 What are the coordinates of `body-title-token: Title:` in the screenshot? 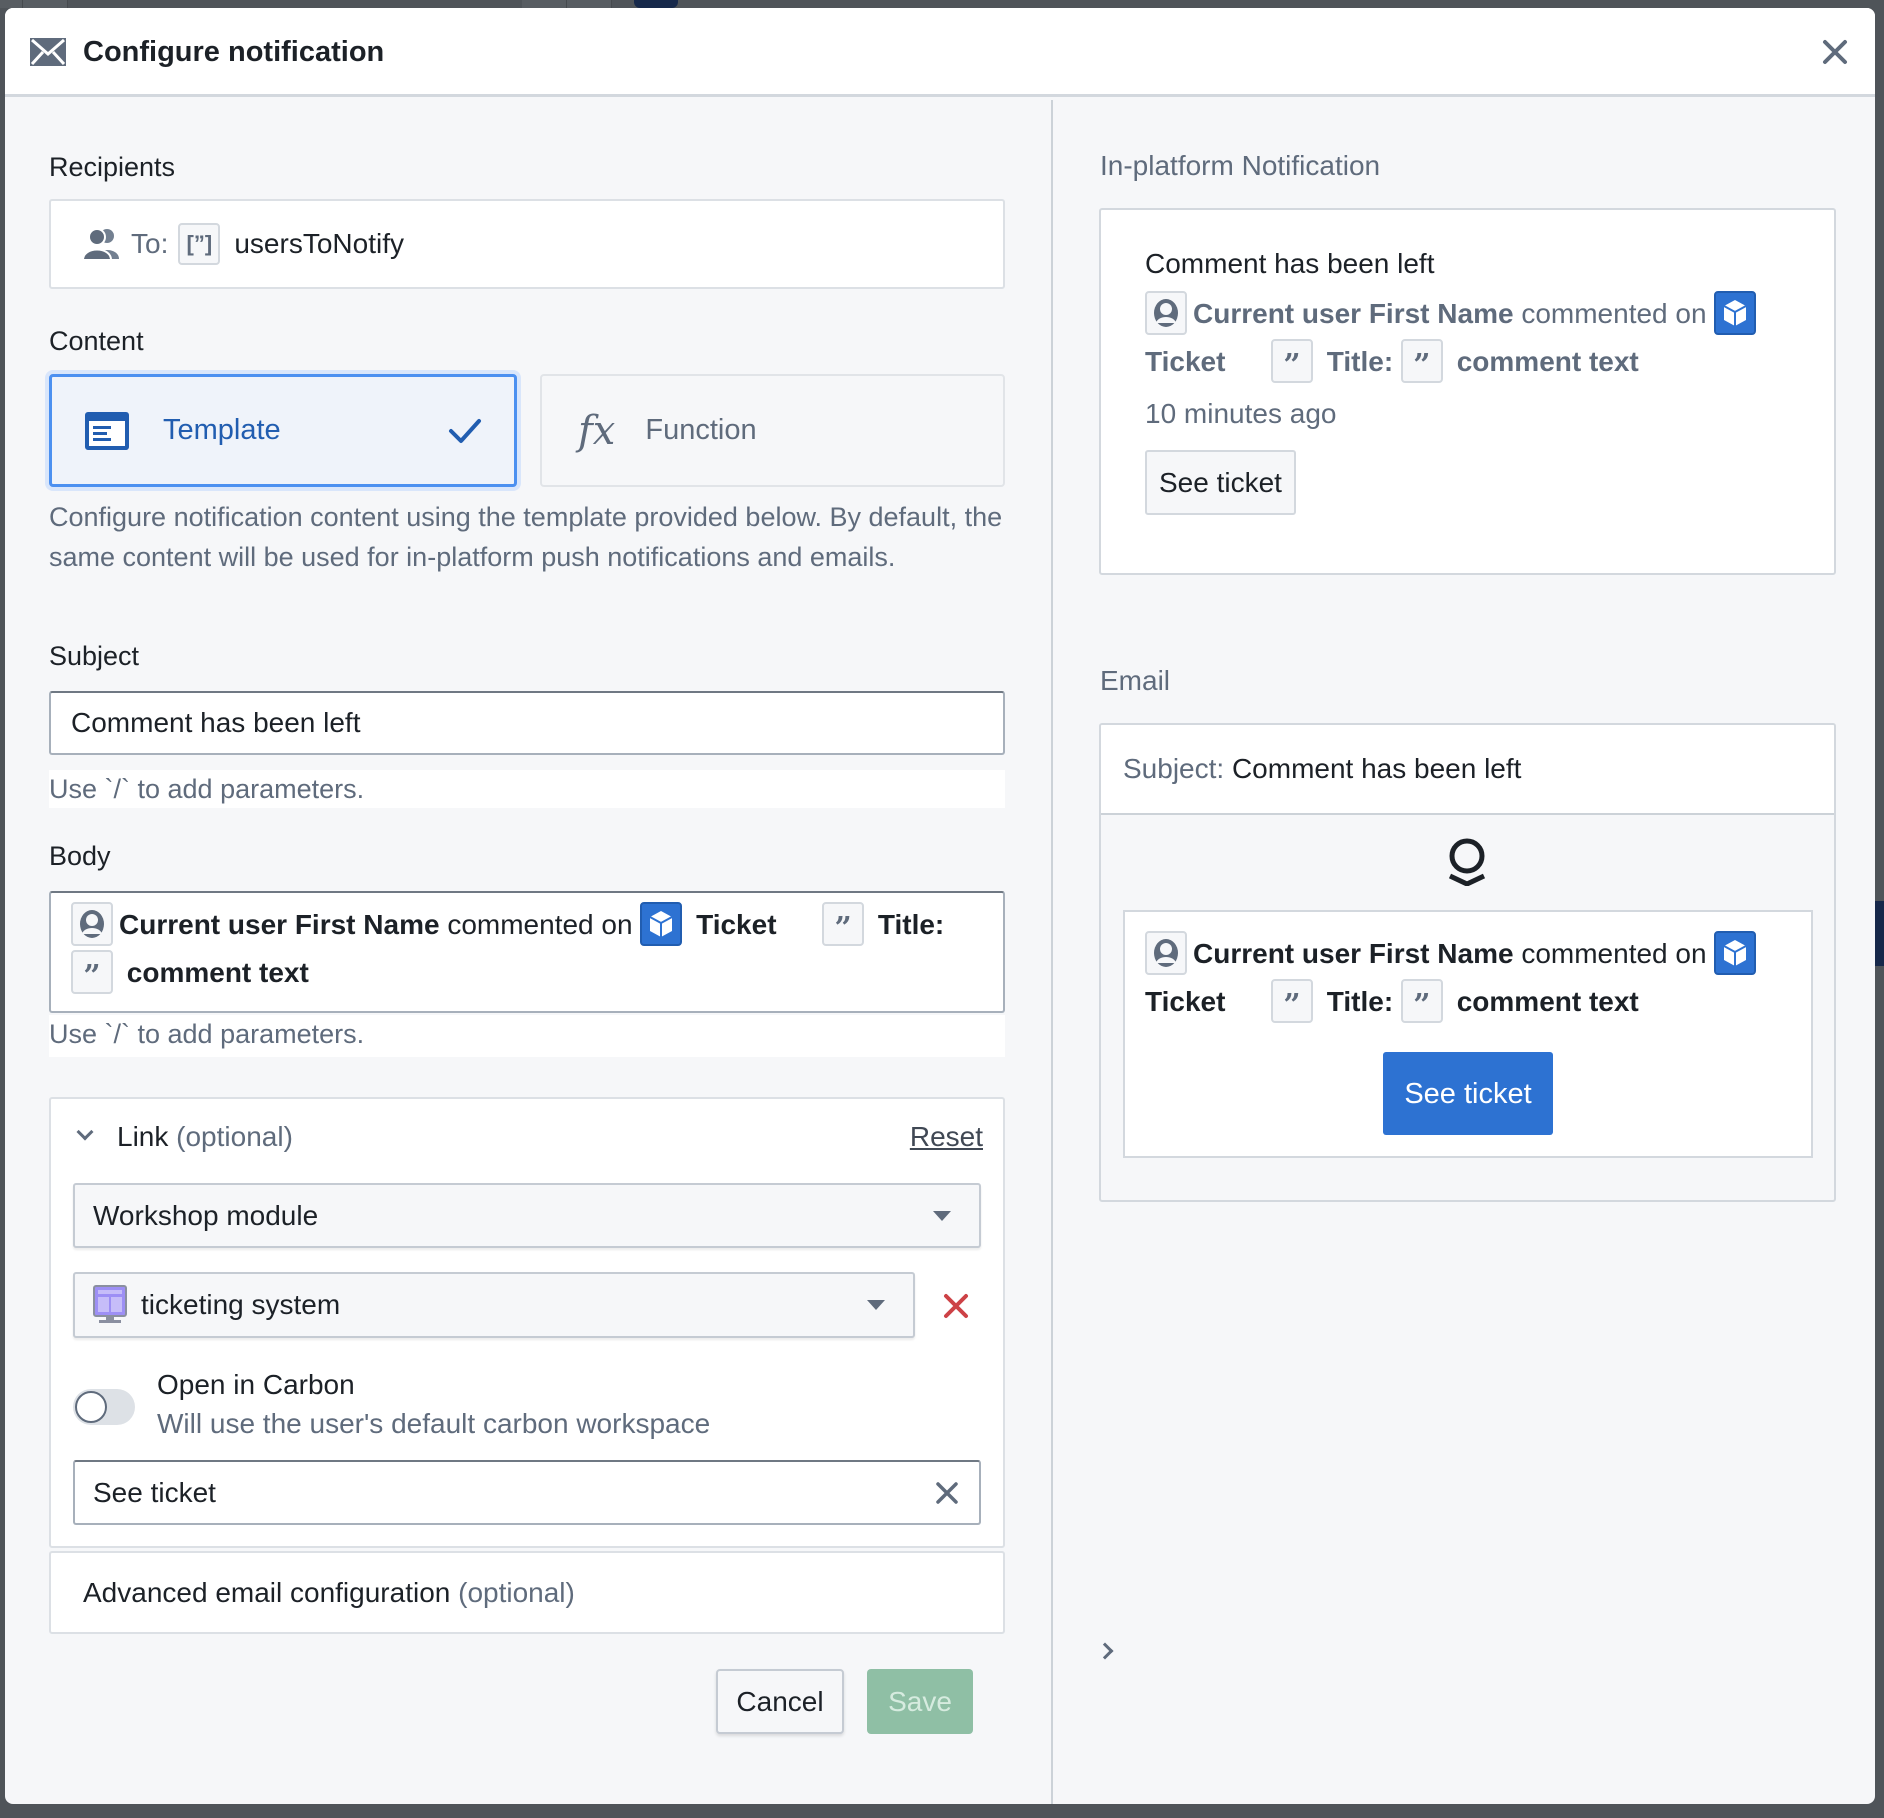 It's located at (911, 924).